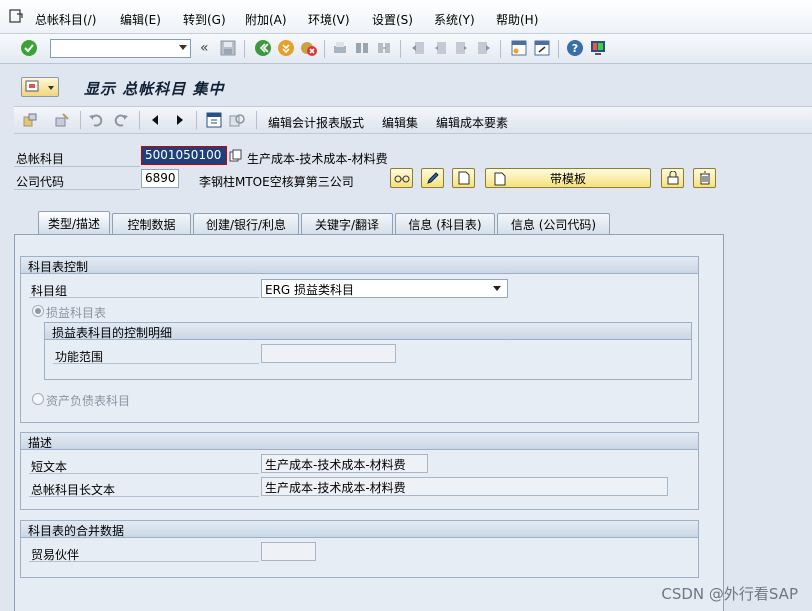  I want to click on edit-button, so click(432, 178).